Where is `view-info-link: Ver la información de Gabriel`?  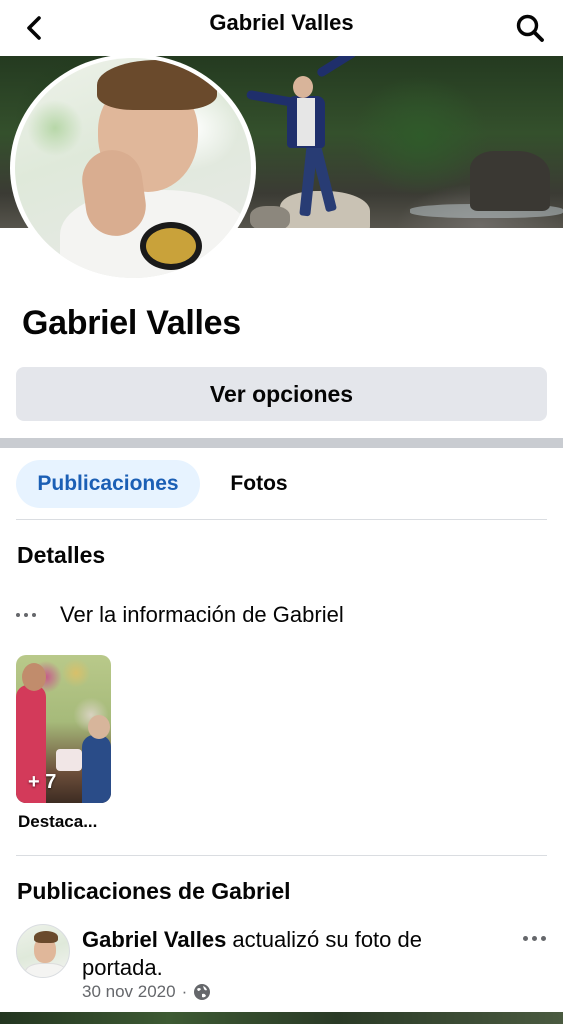
view-info-link: Ver la información de Gabriel is located at coordinates (276, 615).